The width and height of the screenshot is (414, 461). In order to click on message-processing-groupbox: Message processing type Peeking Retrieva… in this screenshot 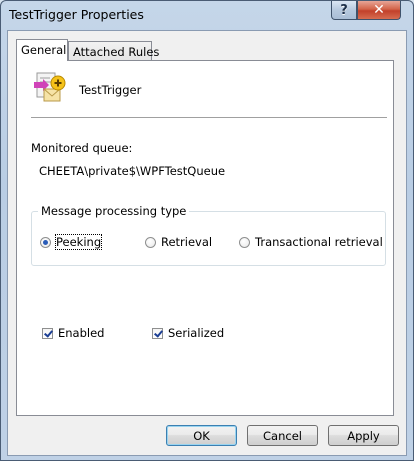, I will do `click(208, 235)`.